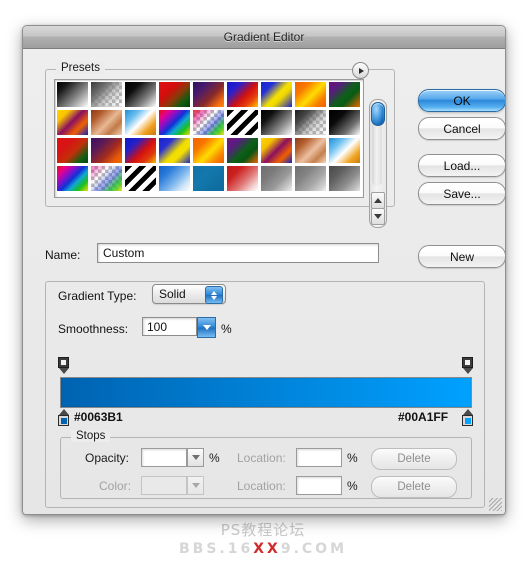 This screenshot has height=561, width=526. What do you see at coordinates (467, 365) in the screenshot?
I see `opacity-stop-right` at bounding box center [467, 365].